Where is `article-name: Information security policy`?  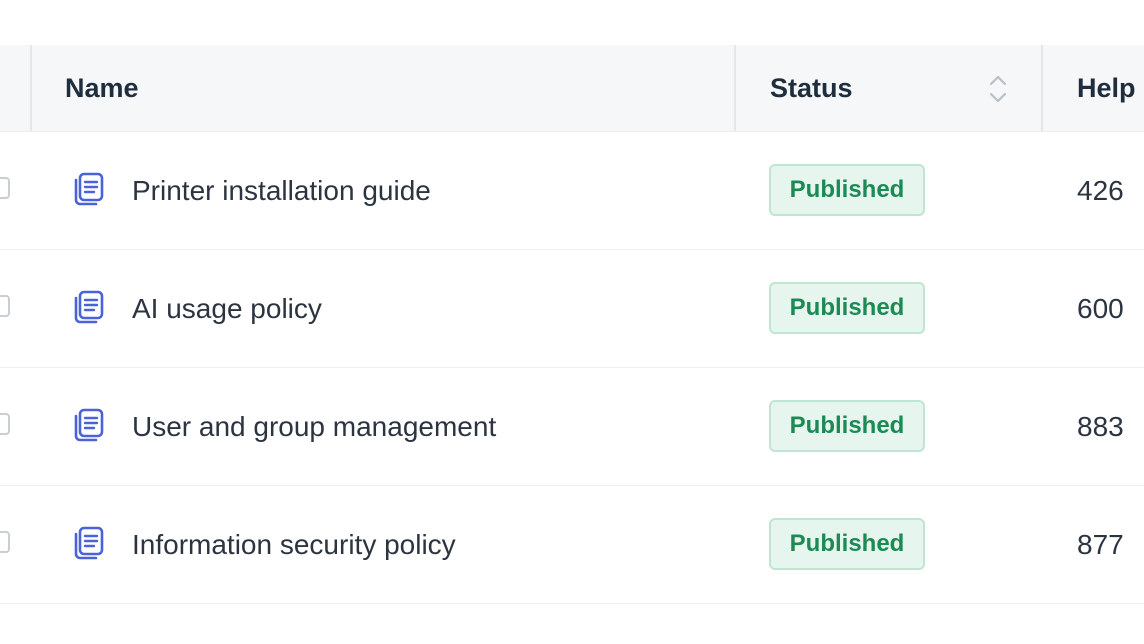 article-name: Information security policy is located at coordinates (294, 544).